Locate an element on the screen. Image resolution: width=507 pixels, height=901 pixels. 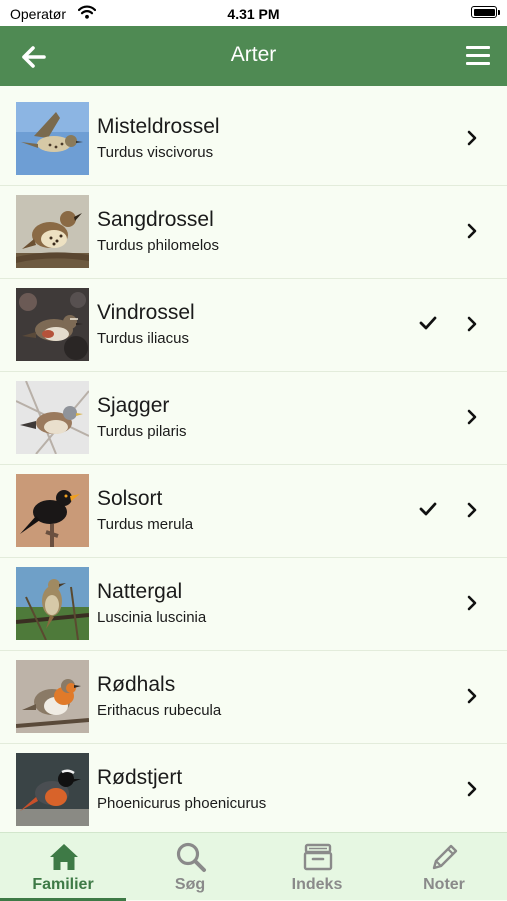
tab-noter: Noter is located at coordinates (444, 867).